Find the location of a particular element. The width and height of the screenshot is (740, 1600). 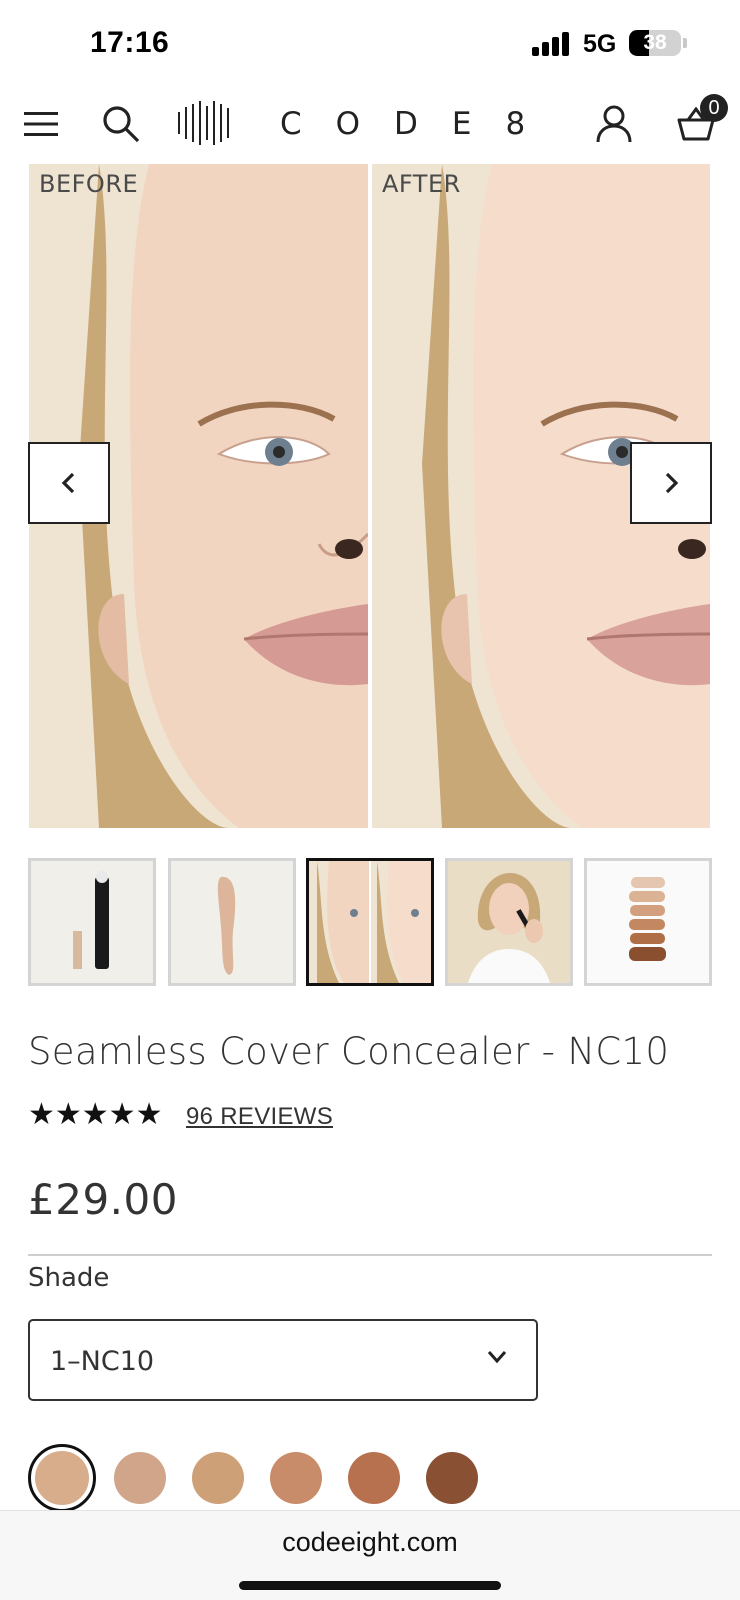

browser-address-bar: codeeight.com is located at coordinates (370, 1555).